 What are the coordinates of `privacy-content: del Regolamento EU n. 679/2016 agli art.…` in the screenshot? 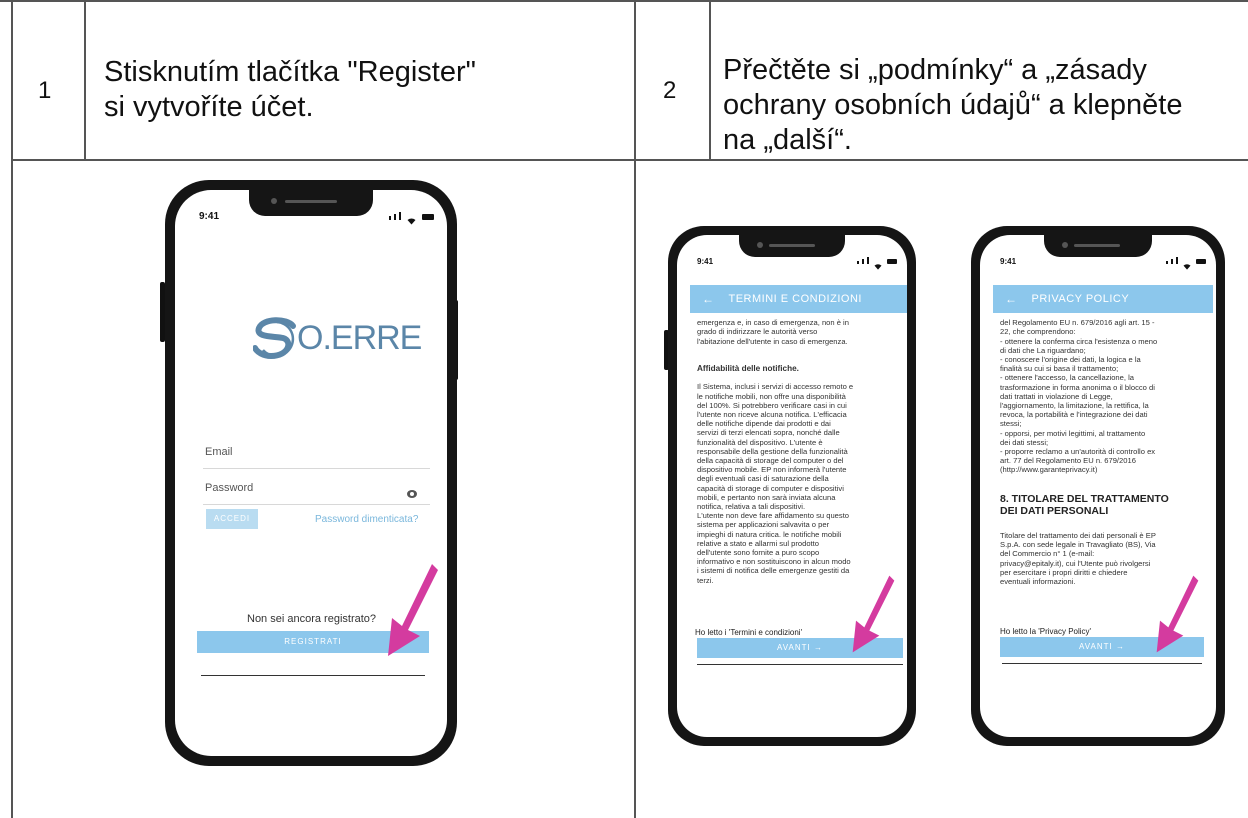 It's located at (1107, 458).